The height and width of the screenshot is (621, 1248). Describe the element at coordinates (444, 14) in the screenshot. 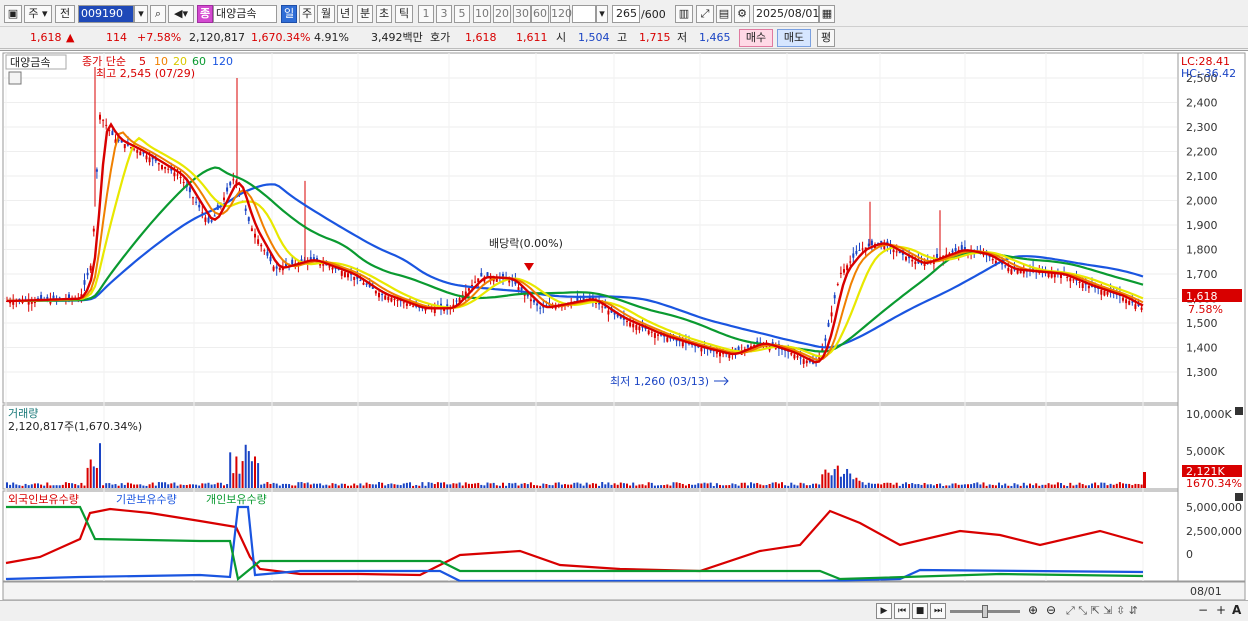

I see `interval-3: 3` at that location.